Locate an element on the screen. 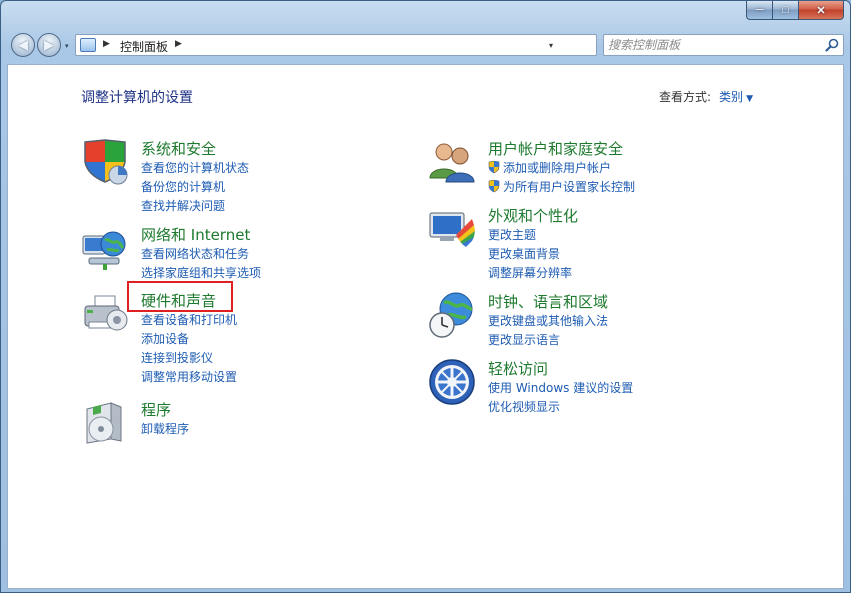 This screenshot has height=593, width=851. clock-globe-icon is located at coordinates (452, 315).